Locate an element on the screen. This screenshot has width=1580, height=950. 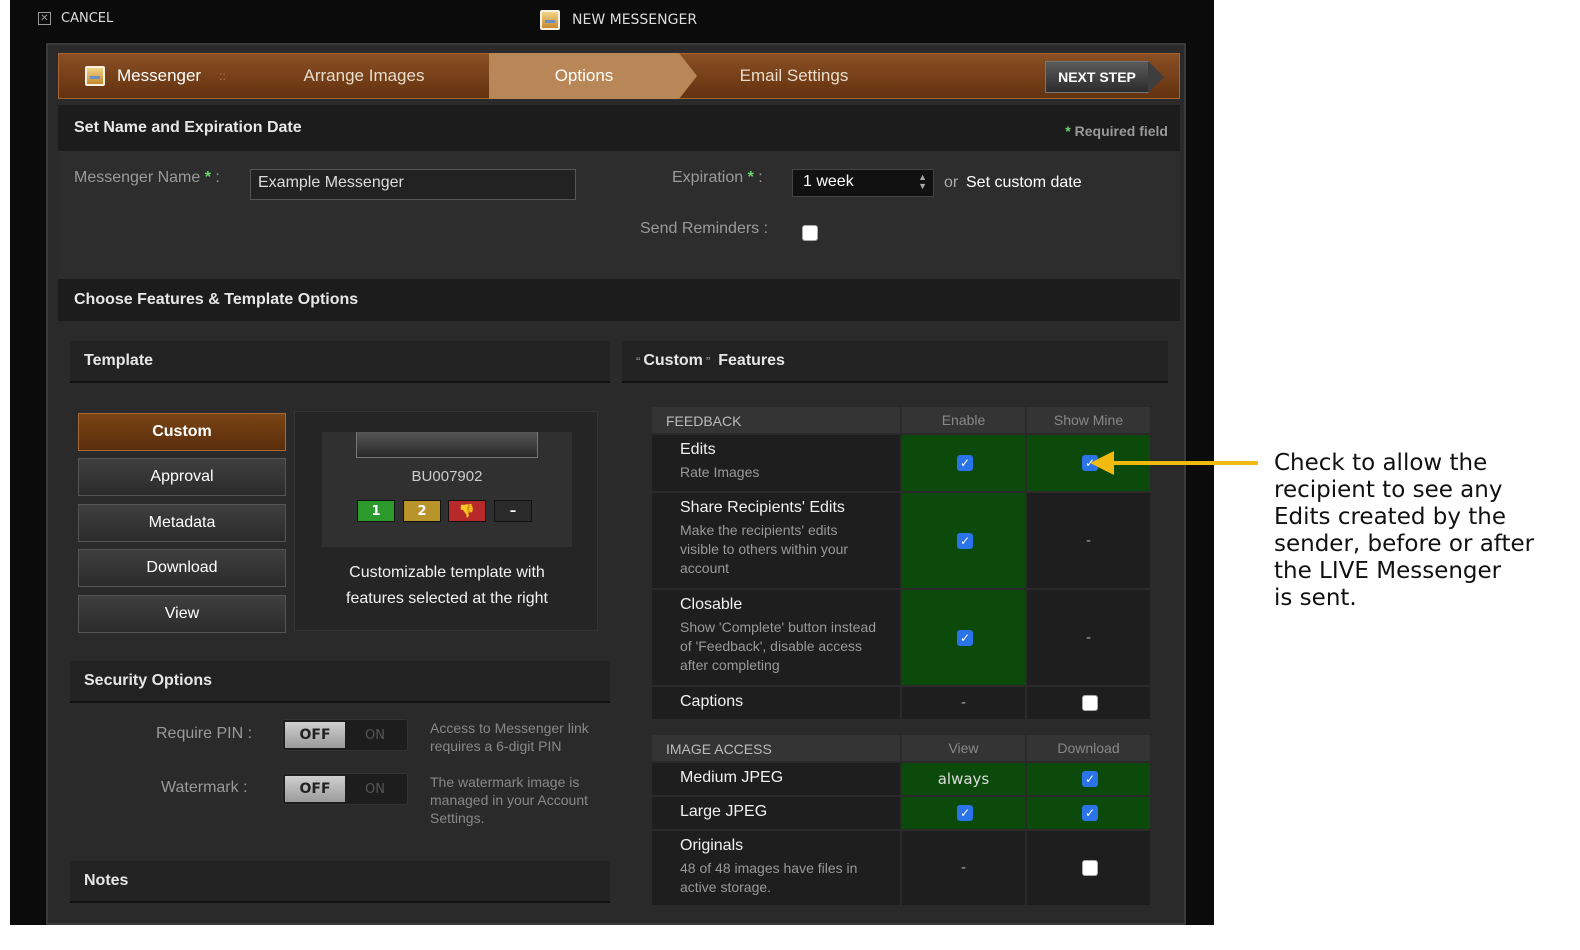
preview-image-id: BU007902 is located at coordinates (447, 476).